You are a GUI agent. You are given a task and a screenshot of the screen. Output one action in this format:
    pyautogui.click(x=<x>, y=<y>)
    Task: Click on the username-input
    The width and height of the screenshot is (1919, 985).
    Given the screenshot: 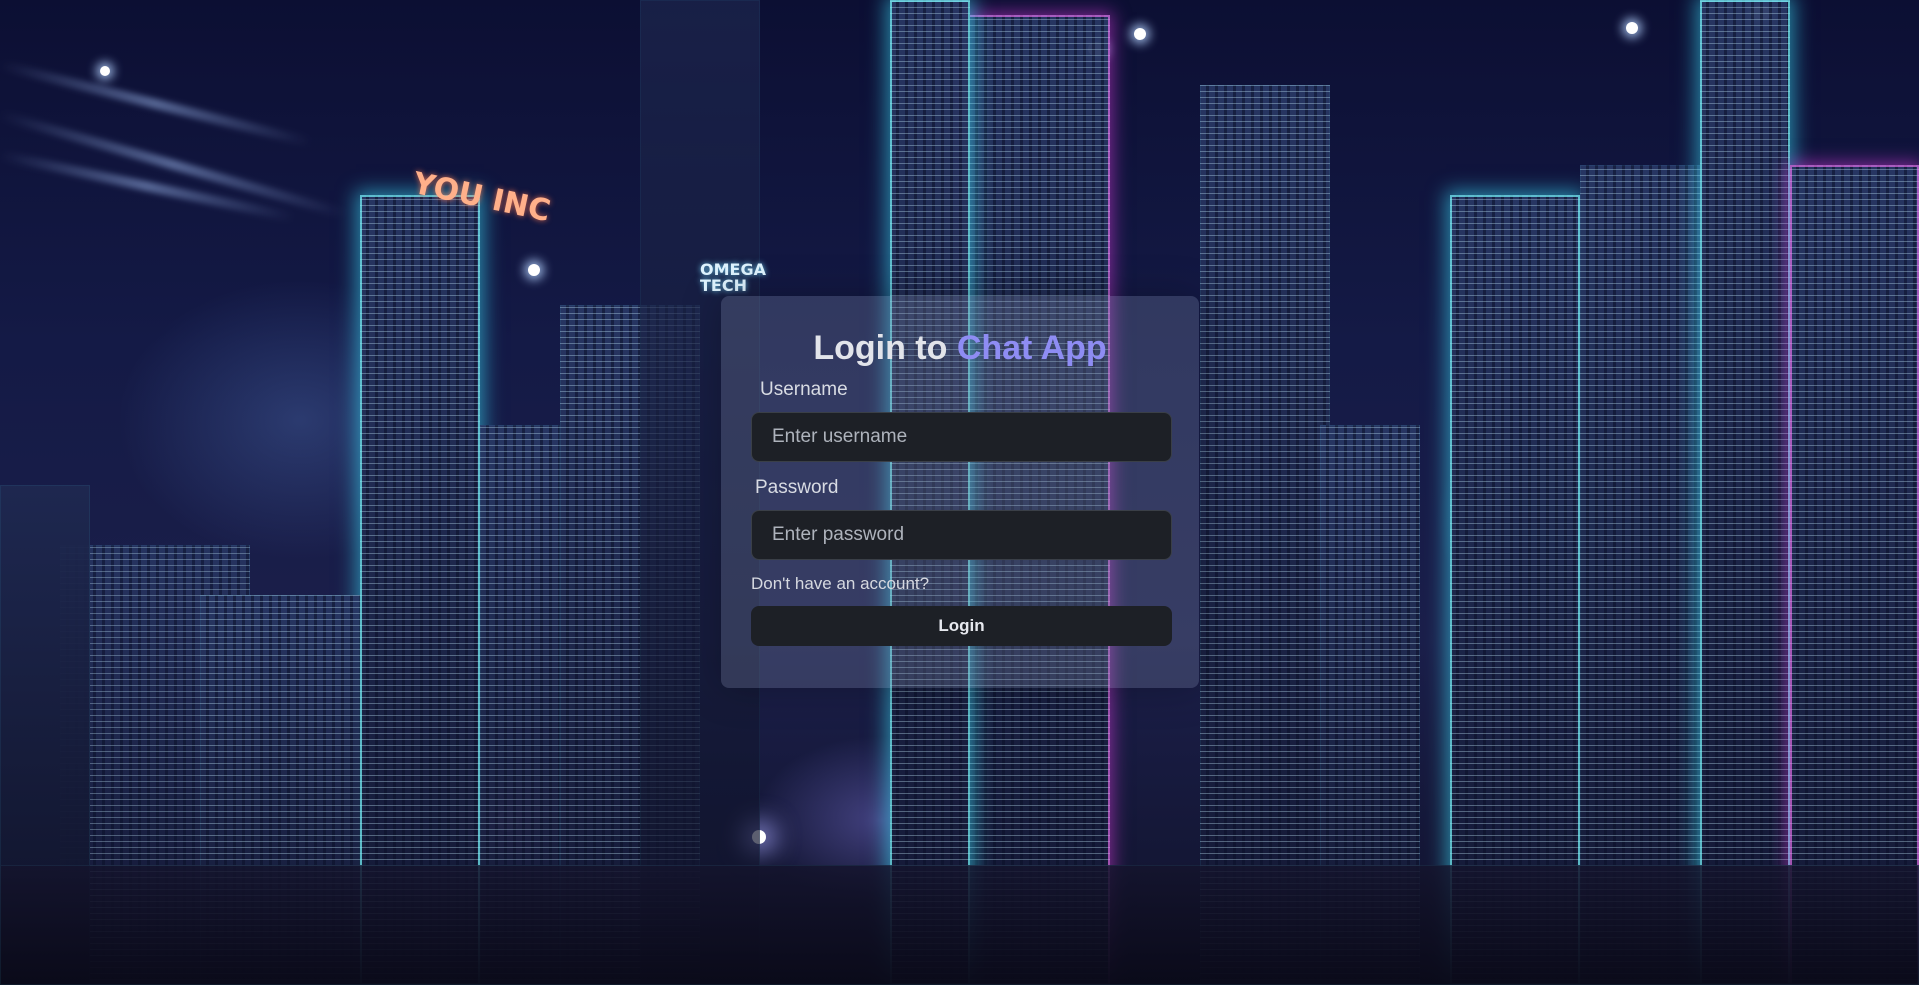 What is the action you would take?
    pyautogui.click(x=961, y=437)
    